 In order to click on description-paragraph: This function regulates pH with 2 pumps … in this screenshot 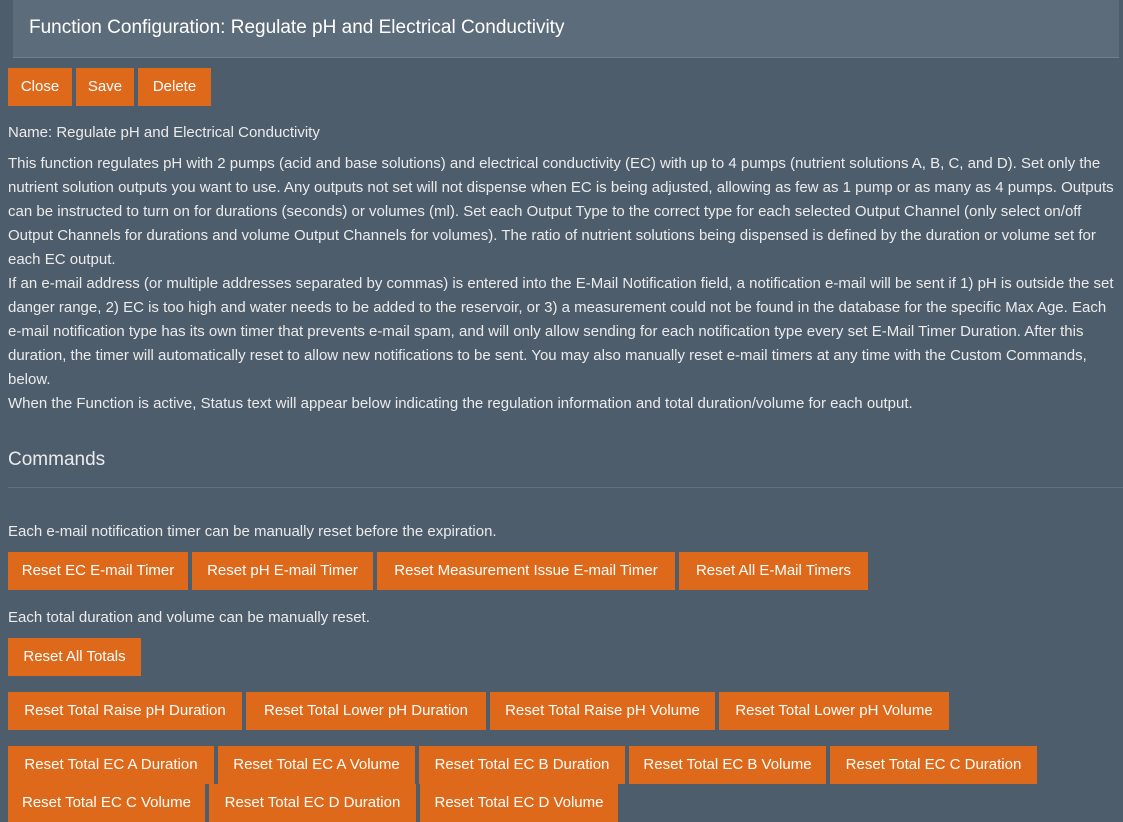, I will do `click(561, 211)`.